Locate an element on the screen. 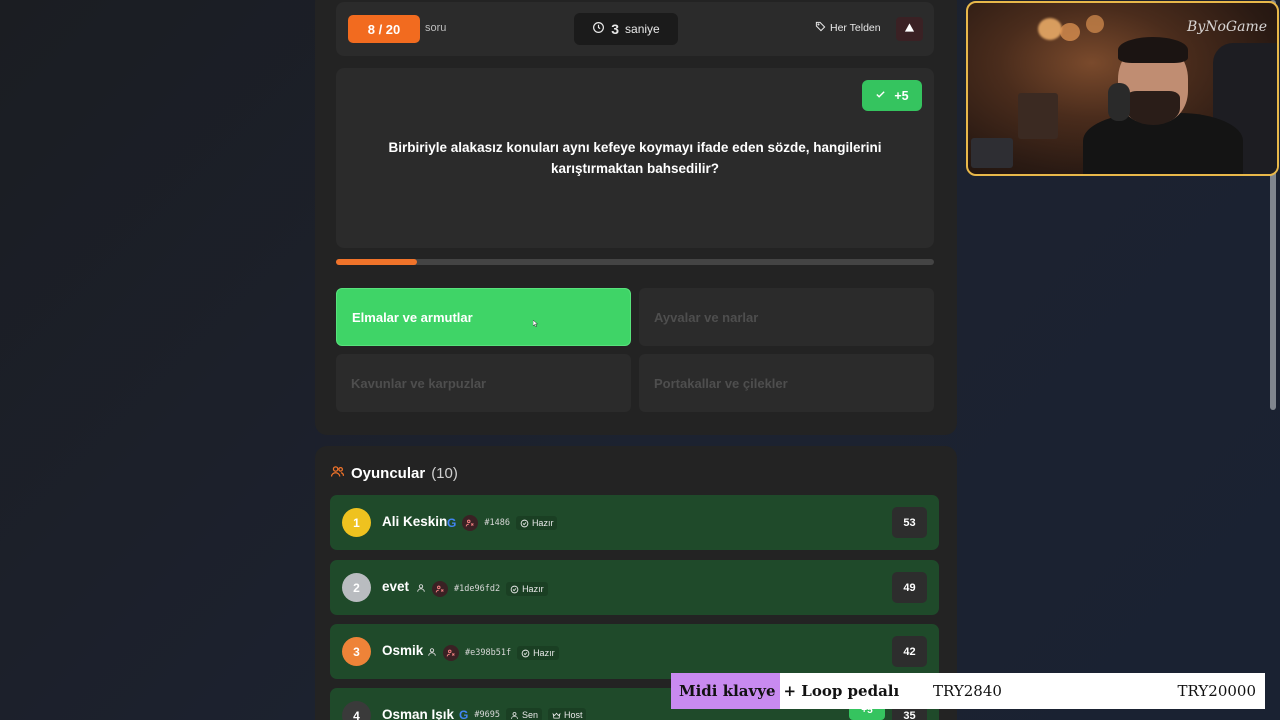 The image size is (1280, 720). time-progress-bar is located at coordinates (635, 262).